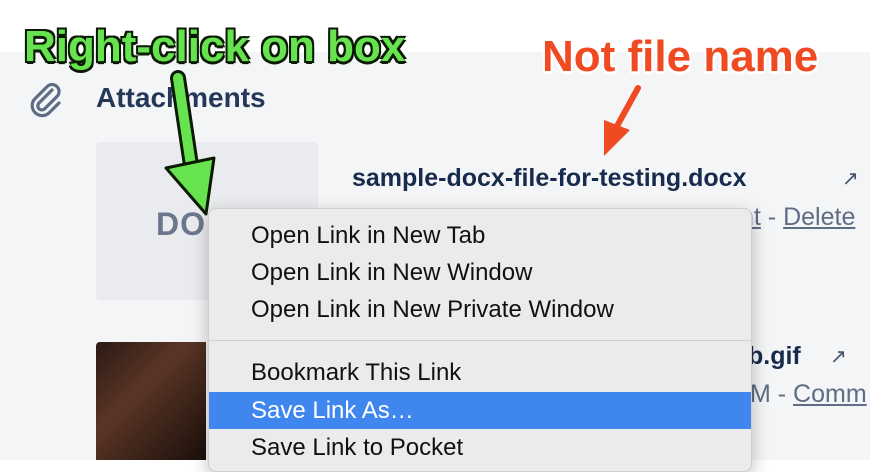  Describe the element at coordinates (680, 56) in the screenshot. I see `annotation-not-file-name: Not file name` at that location.